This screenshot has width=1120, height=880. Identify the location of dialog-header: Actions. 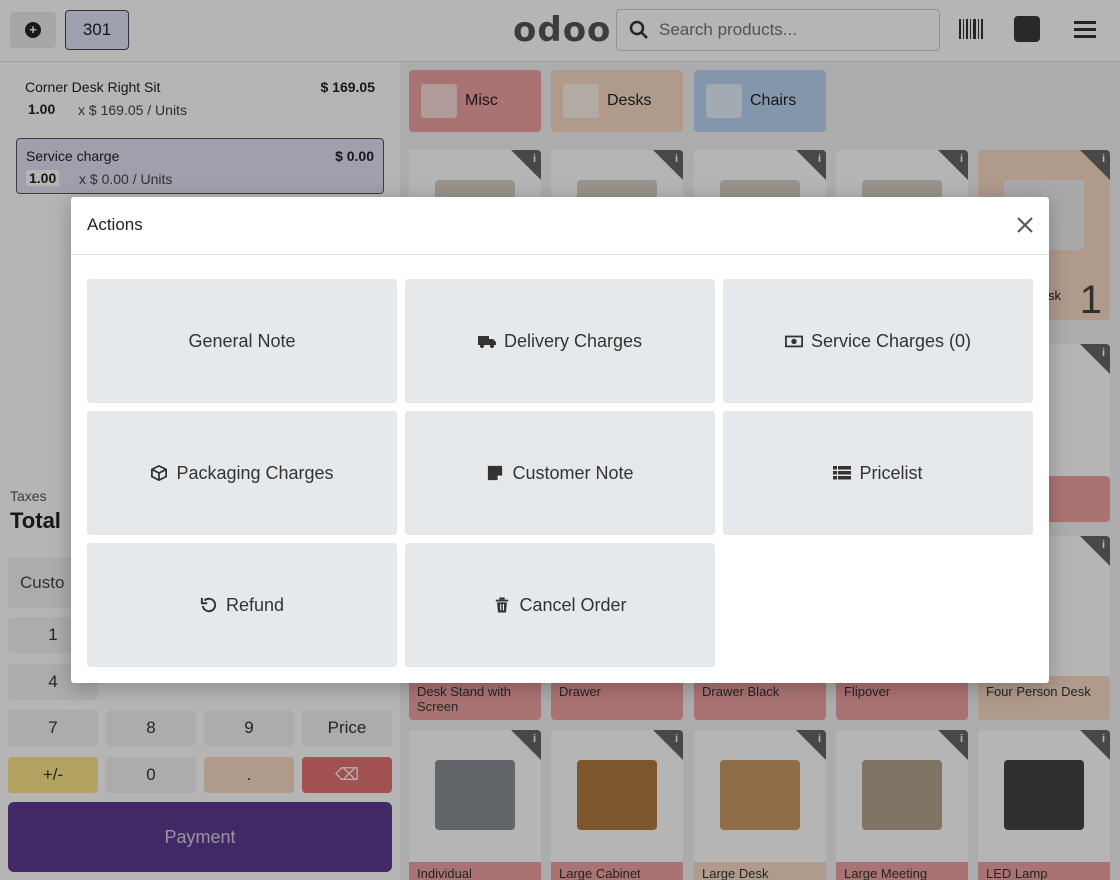
(560, 226).